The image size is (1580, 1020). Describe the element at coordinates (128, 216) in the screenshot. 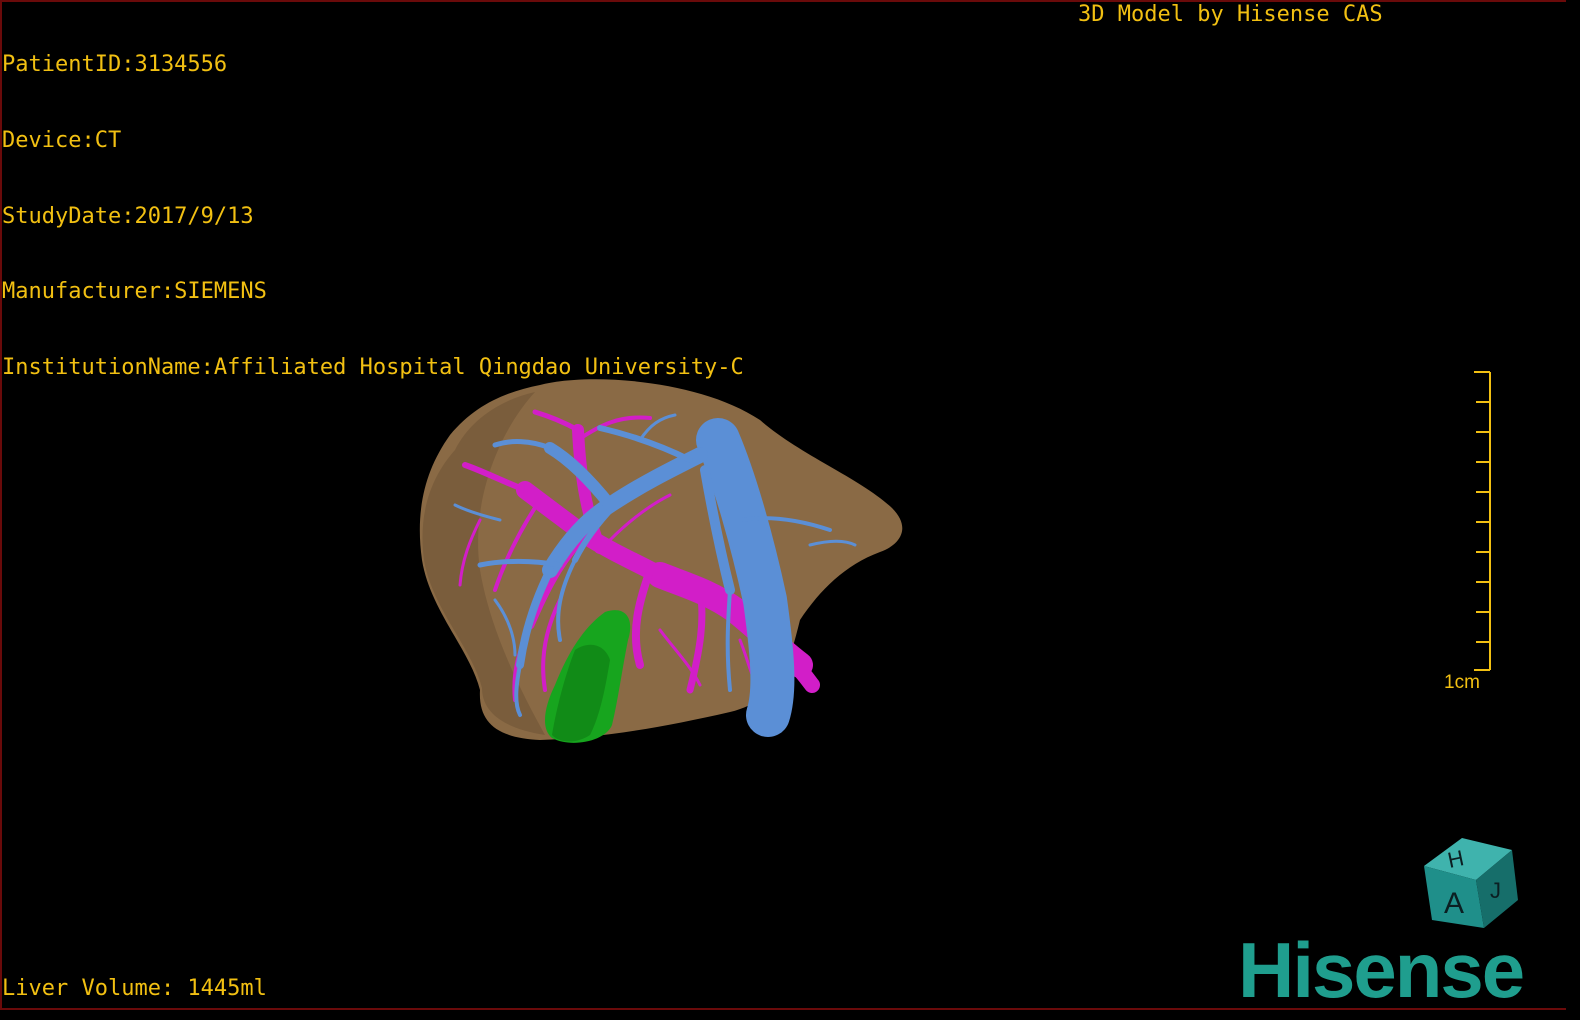

I see `study-date-text: StudyDate:2017/9/13` at that location.